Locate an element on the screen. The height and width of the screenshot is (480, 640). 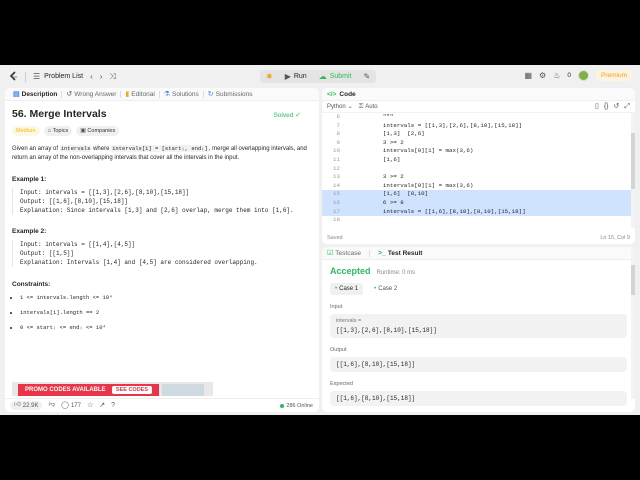
thumbs-down-icon: 👎︎ is located at coordinates (51, 405).